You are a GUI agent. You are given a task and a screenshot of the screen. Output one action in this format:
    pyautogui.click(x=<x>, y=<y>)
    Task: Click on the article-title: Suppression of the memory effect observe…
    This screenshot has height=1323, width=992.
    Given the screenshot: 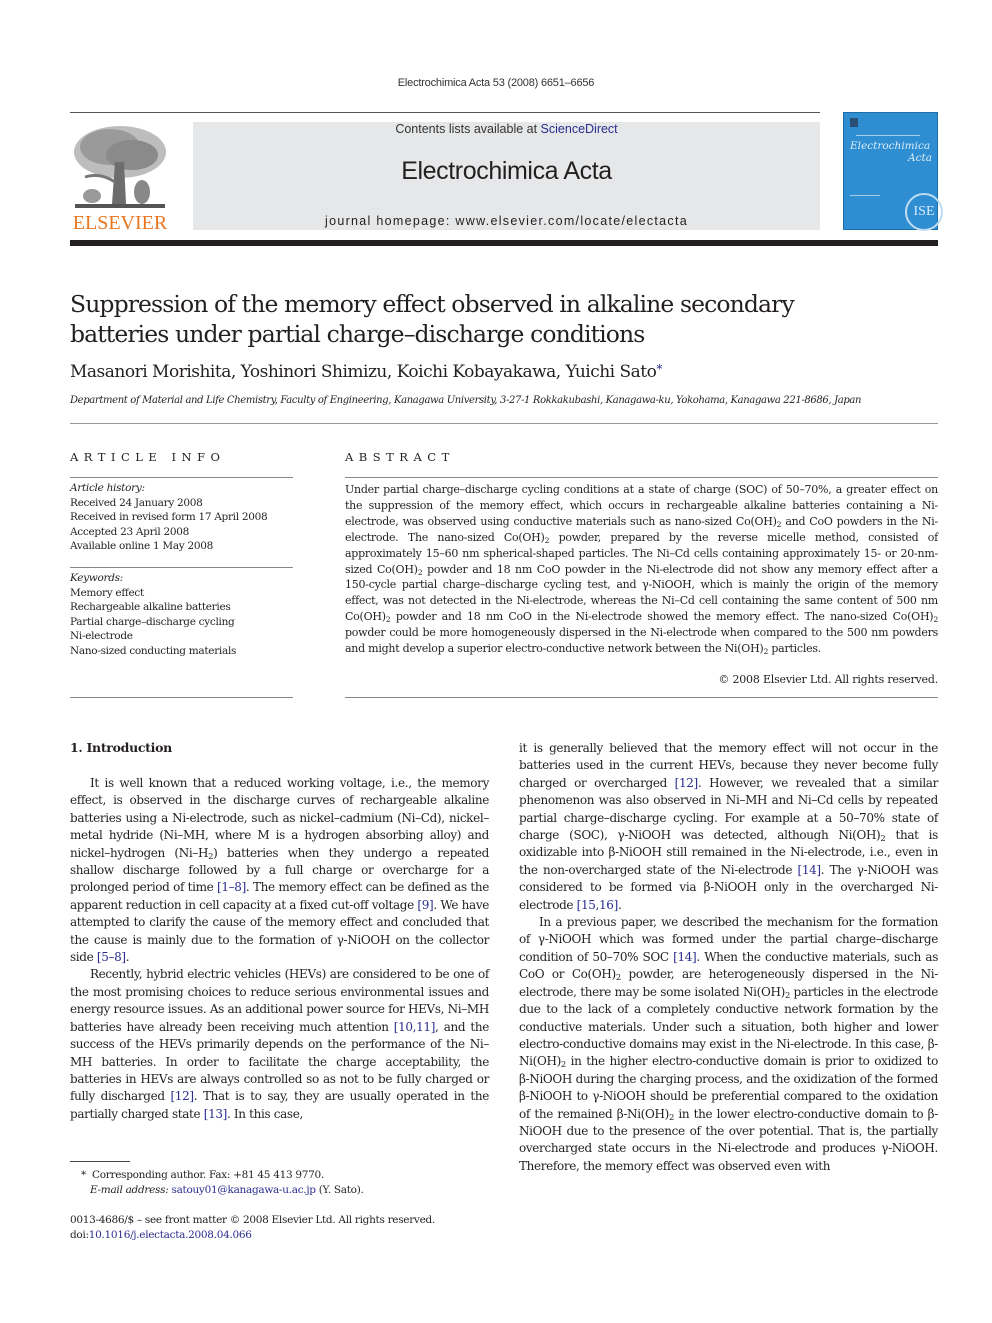 What is the action you would take?
    pyautogui.click(x=432, y=319)
    